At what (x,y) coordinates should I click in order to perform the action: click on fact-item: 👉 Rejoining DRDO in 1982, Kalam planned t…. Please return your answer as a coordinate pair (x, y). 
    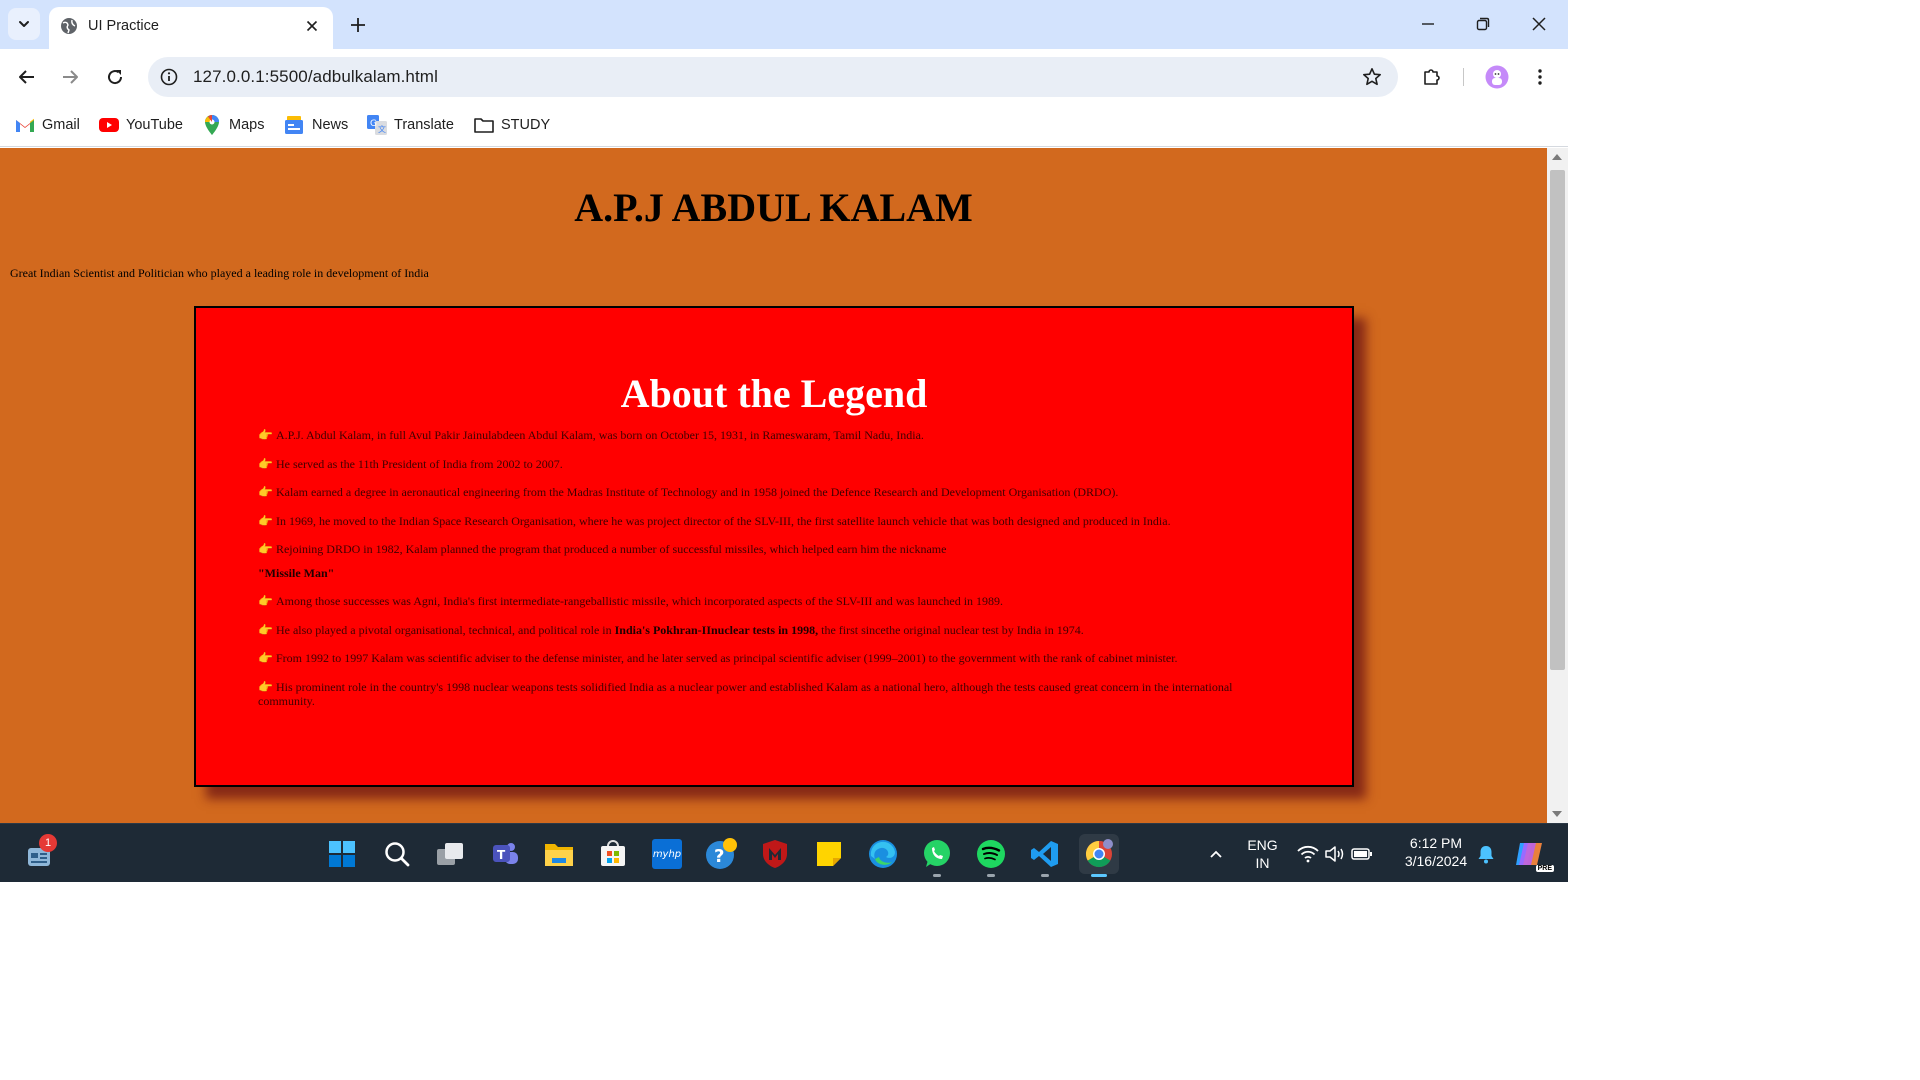
    Looking at the image, I should click on (602, 549).